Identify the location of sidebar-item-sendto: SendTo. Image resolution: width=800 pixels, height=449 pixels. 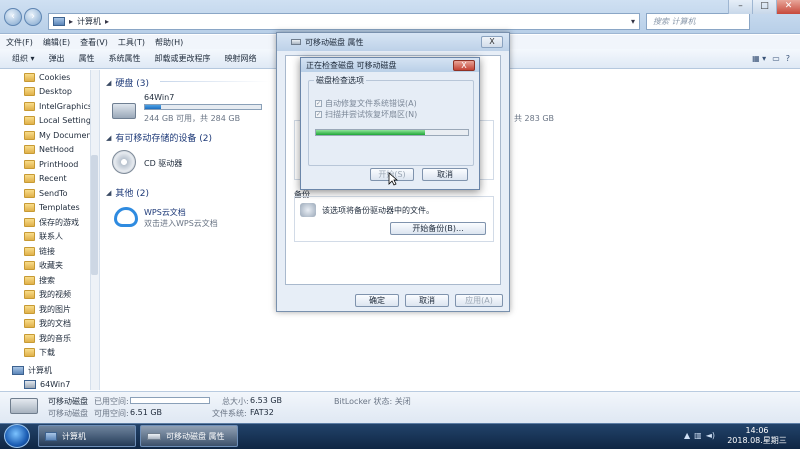
(49, 193).